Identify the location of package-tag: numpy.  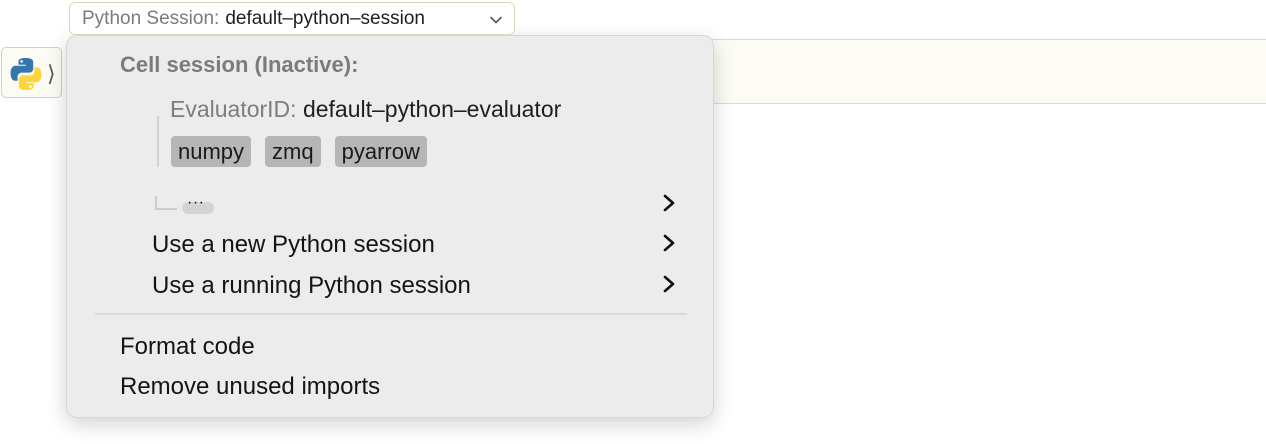
(211, 151).